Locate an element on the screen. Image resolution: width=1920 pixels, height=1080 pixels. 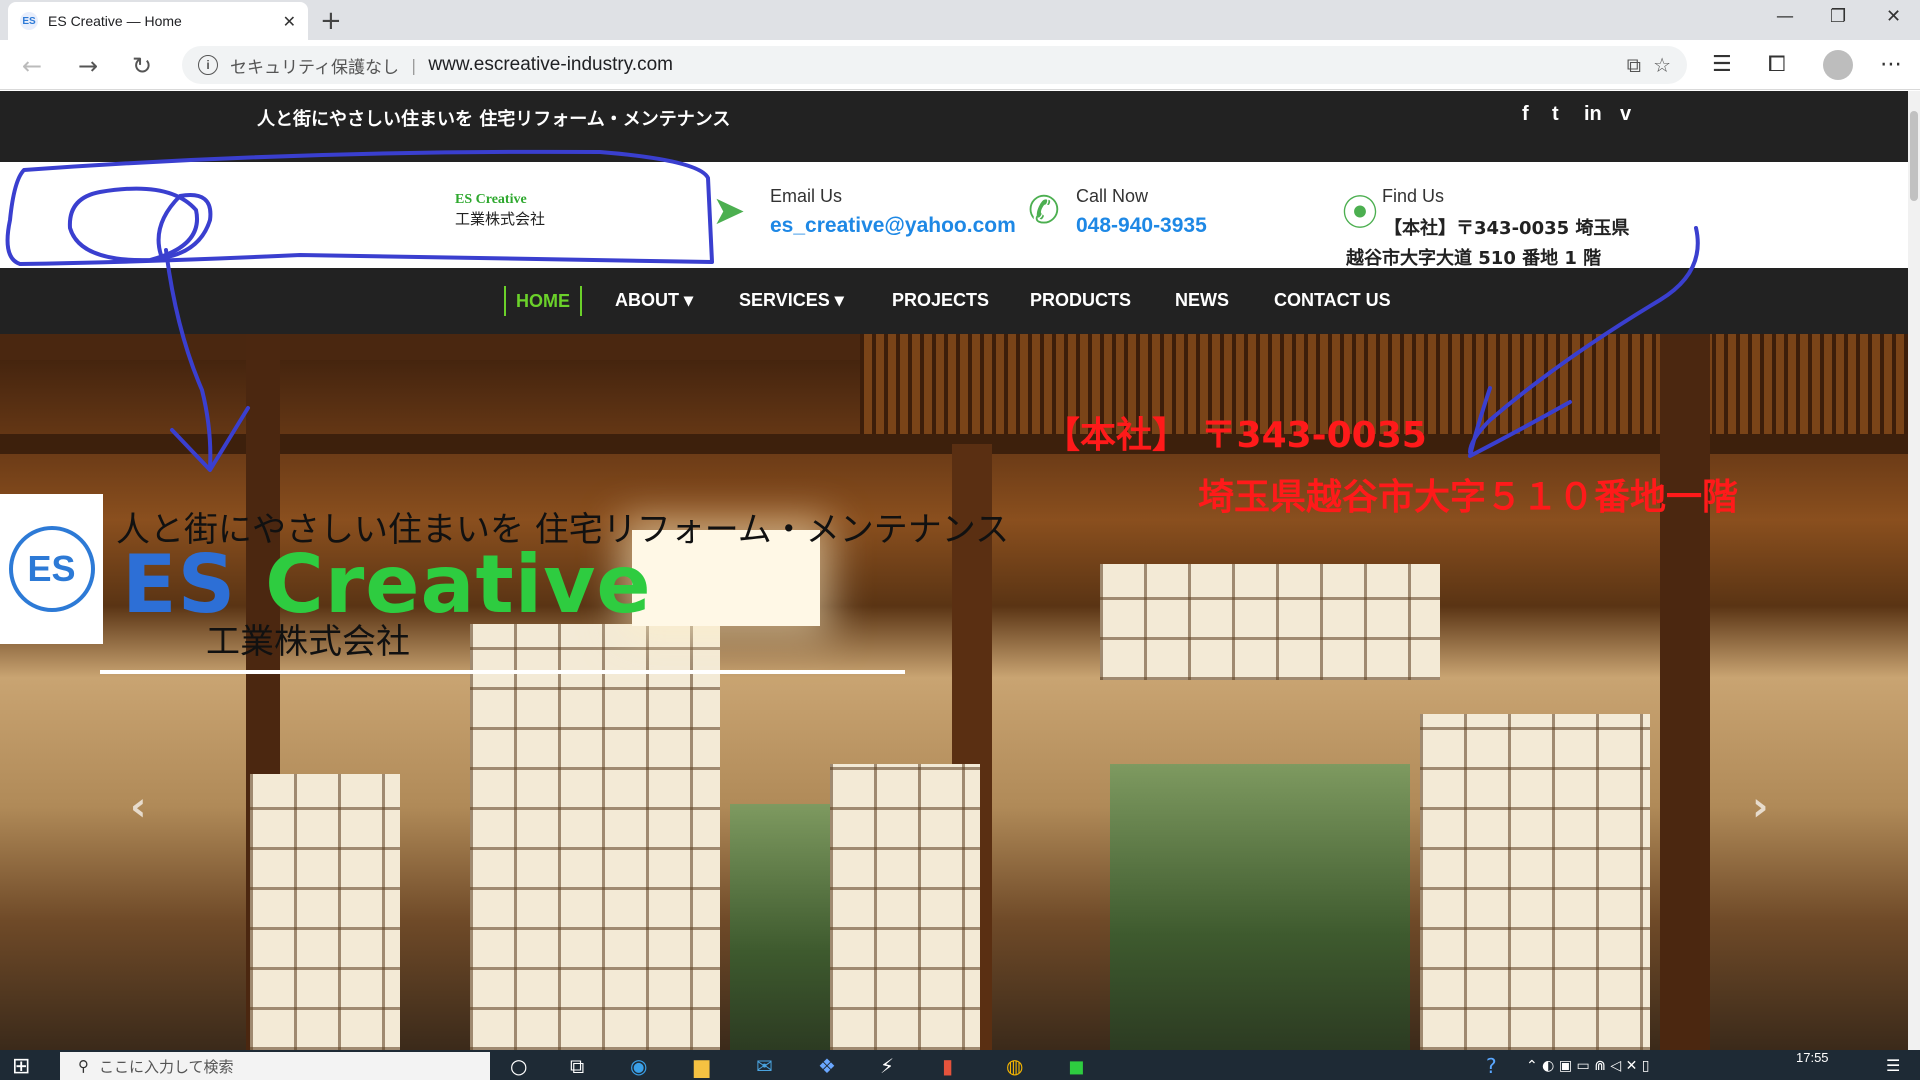
mail-icon: ✉ is located at coordinates (764, 1066).